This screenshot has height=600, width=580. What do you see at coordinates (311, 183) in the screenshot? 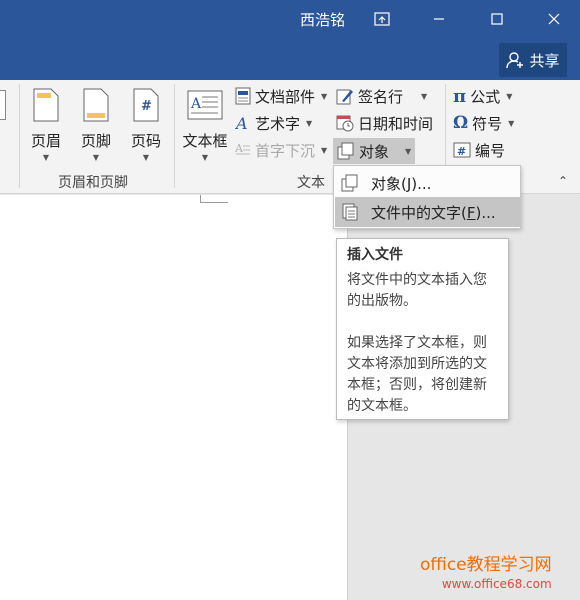
I see `group-label-text: 文本` at bounding box center [311, 183].